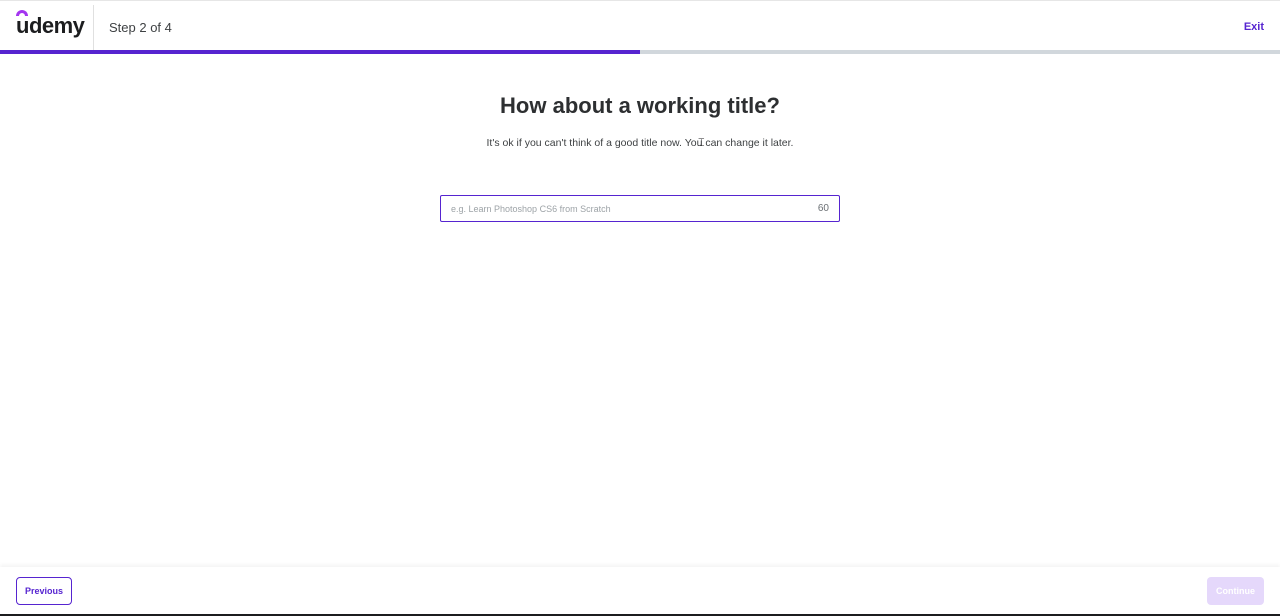 The width and height of the screenshot is (1280, 616). I want to click on text-cursor-icon: ⌶, so click(701, 143).